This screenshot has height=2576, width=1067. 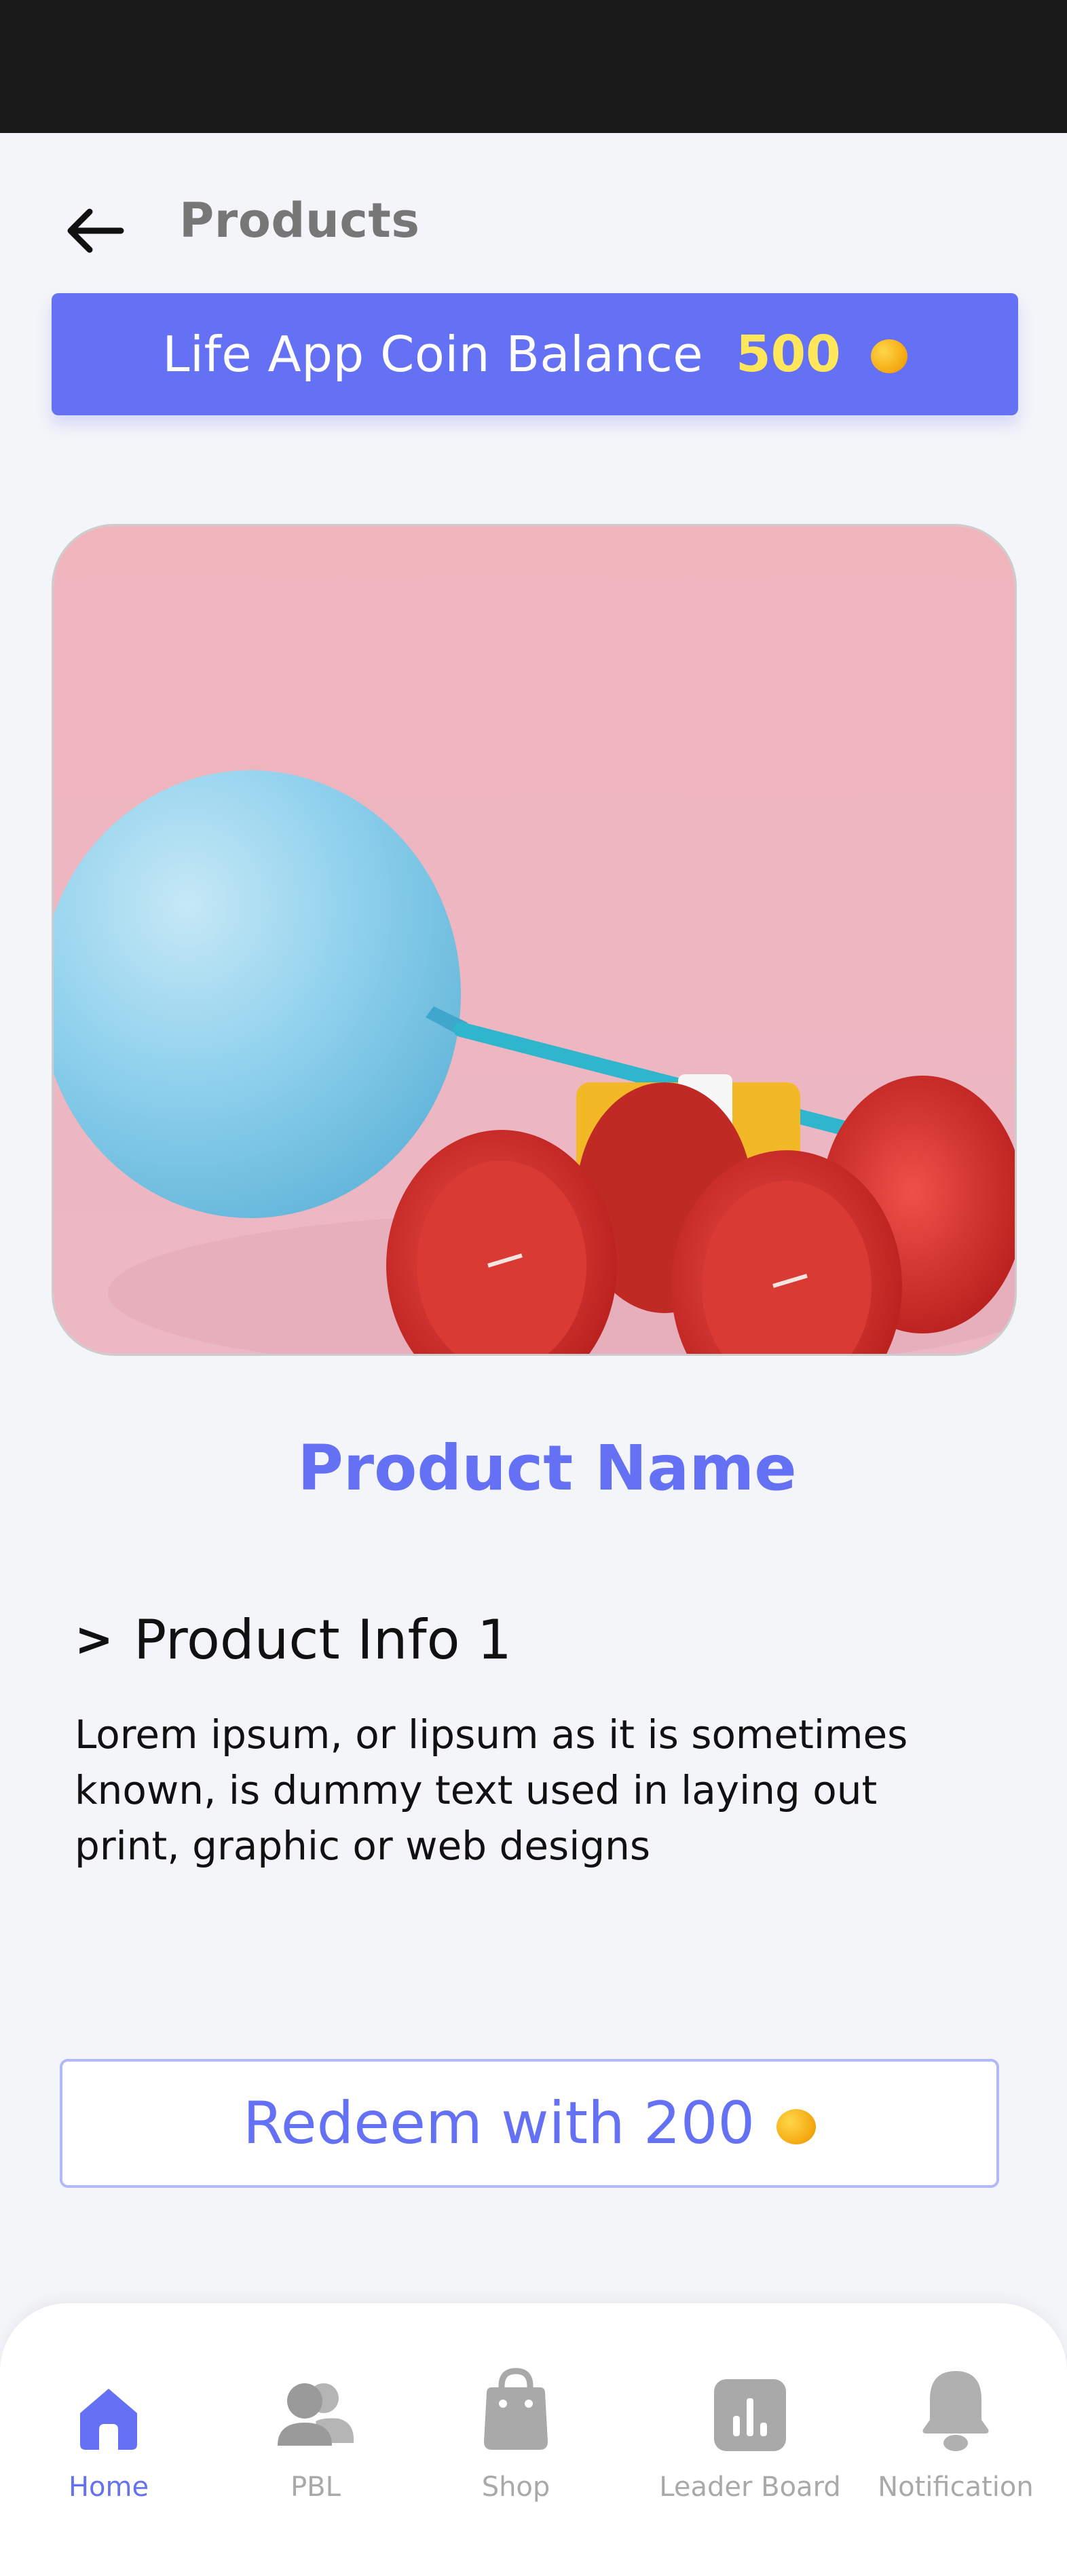 I want to click on nav-item-shop: Shop, so click(x=516, y=2433).